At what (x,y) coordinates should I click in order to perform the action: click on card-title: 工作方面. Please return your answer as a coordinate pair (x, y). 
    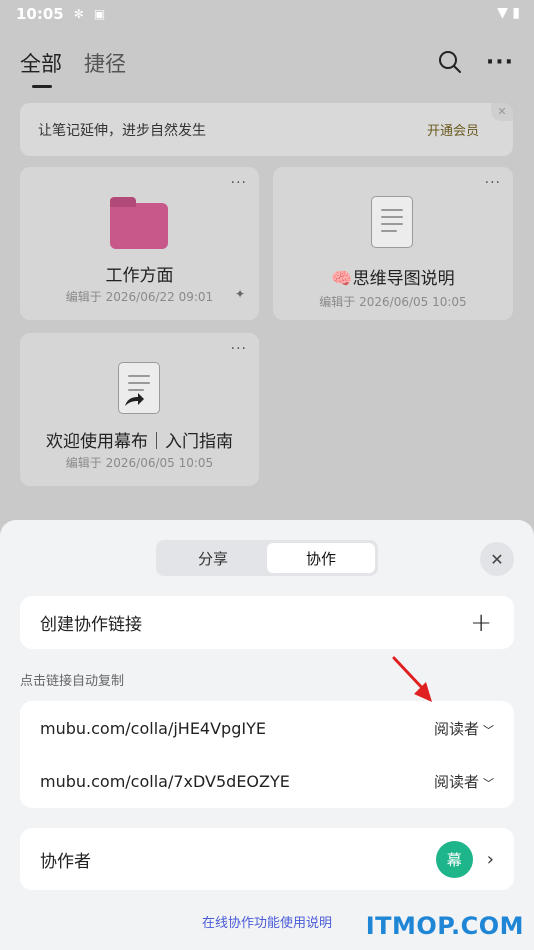
    Looking at the image, I should click on (139, 276).